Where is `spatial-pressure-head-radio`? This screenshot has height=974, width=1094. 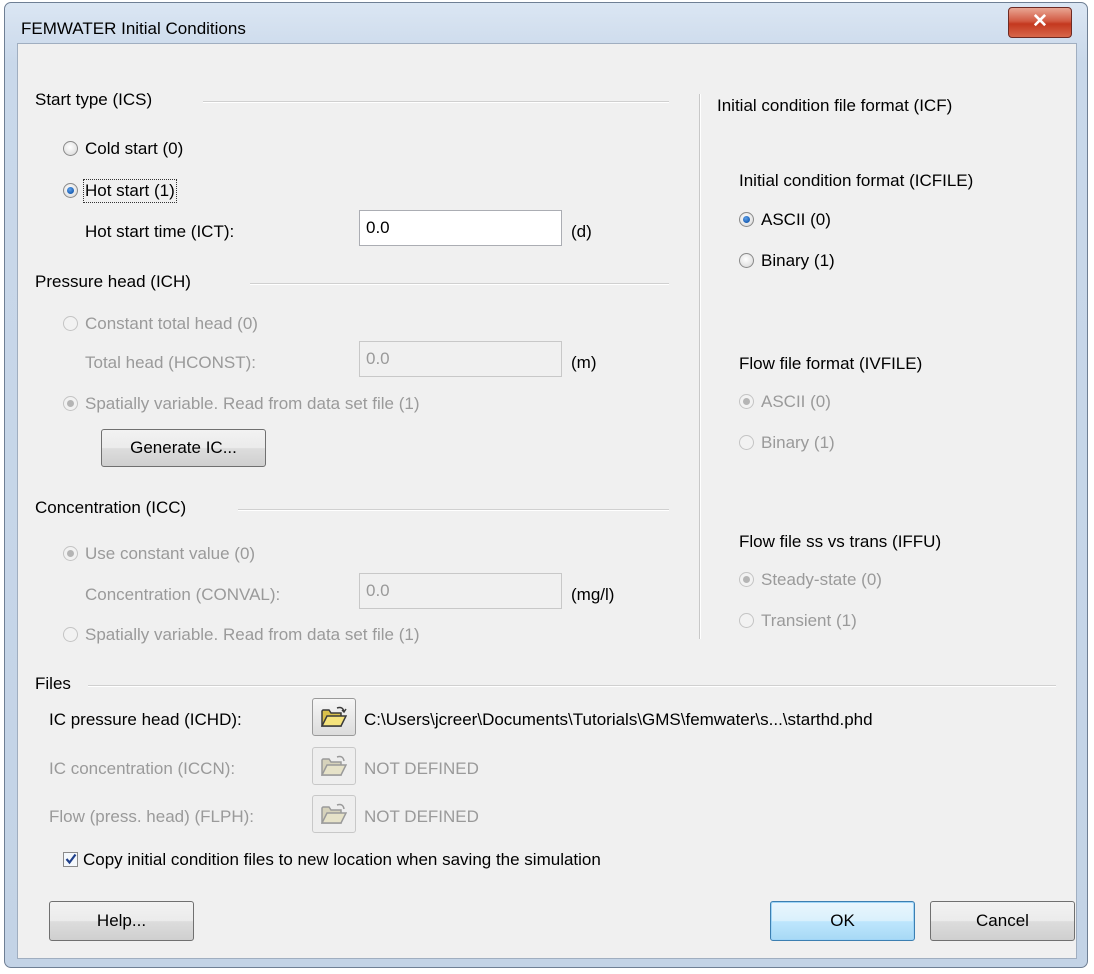
spatial-pressure-head-radio is located at coordinates (70, 403).